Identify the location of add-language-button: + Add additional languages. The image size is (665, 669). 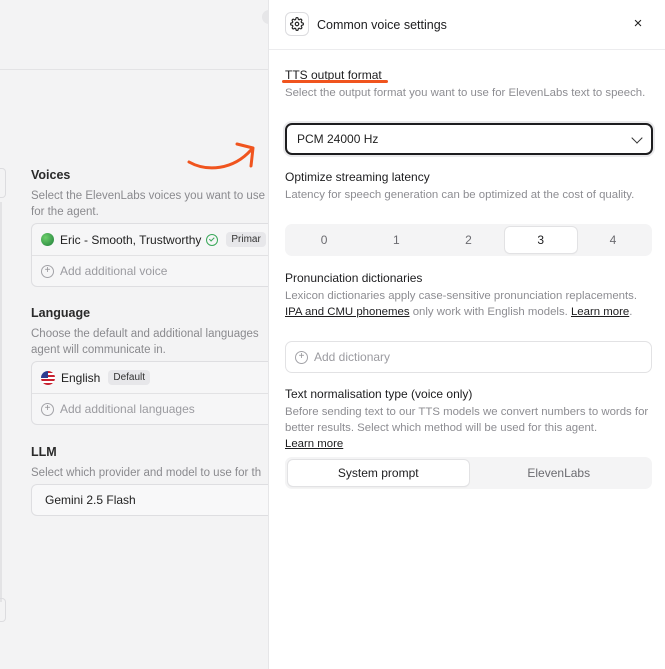
(156, 408).